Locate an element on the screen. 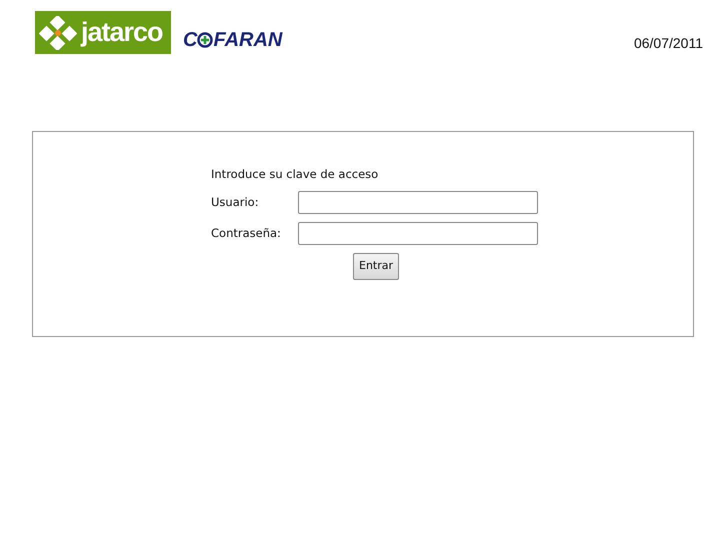 The height and width of the screenshot is (545, 727). submit-button: Entrar is located at coordinates (376, 266).